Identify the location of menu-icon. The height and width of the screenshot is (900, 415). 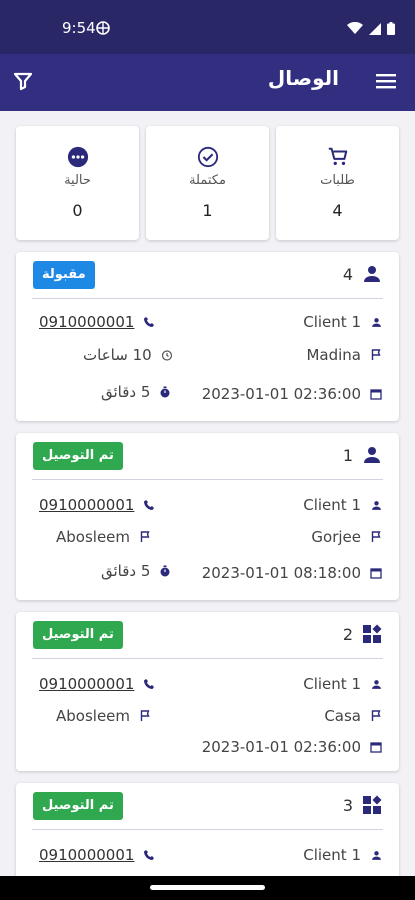
(386, 83).